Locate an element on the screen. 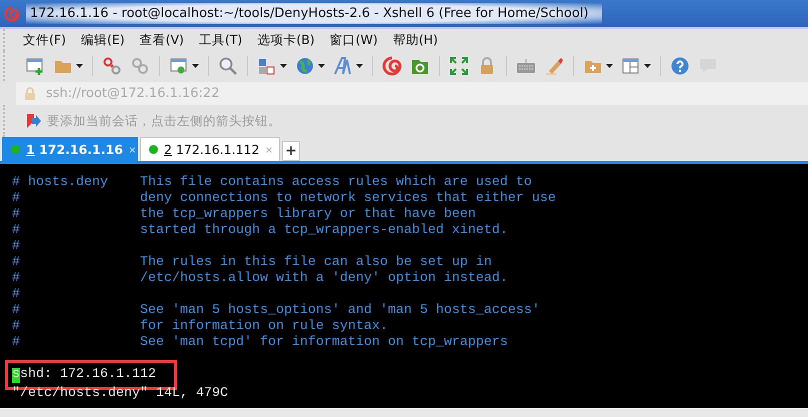 This screenshot has height=417, width=808. transfer-icon is located at coordinates (267, 66).